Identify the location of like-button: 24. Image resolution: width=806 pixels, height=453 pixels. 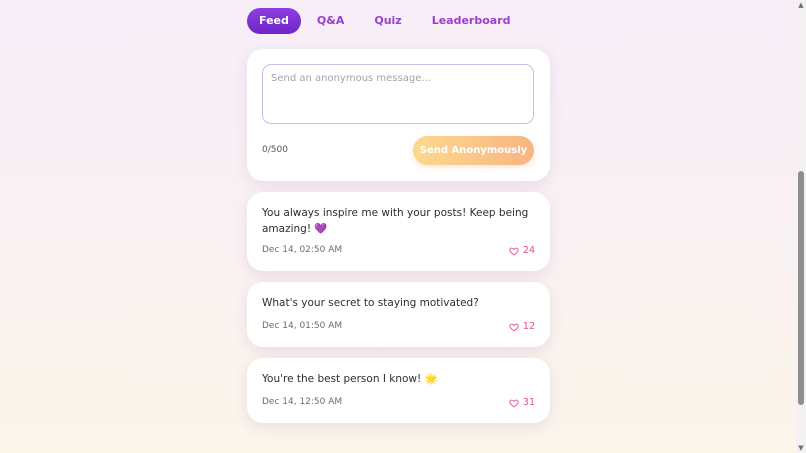
(522, 250).